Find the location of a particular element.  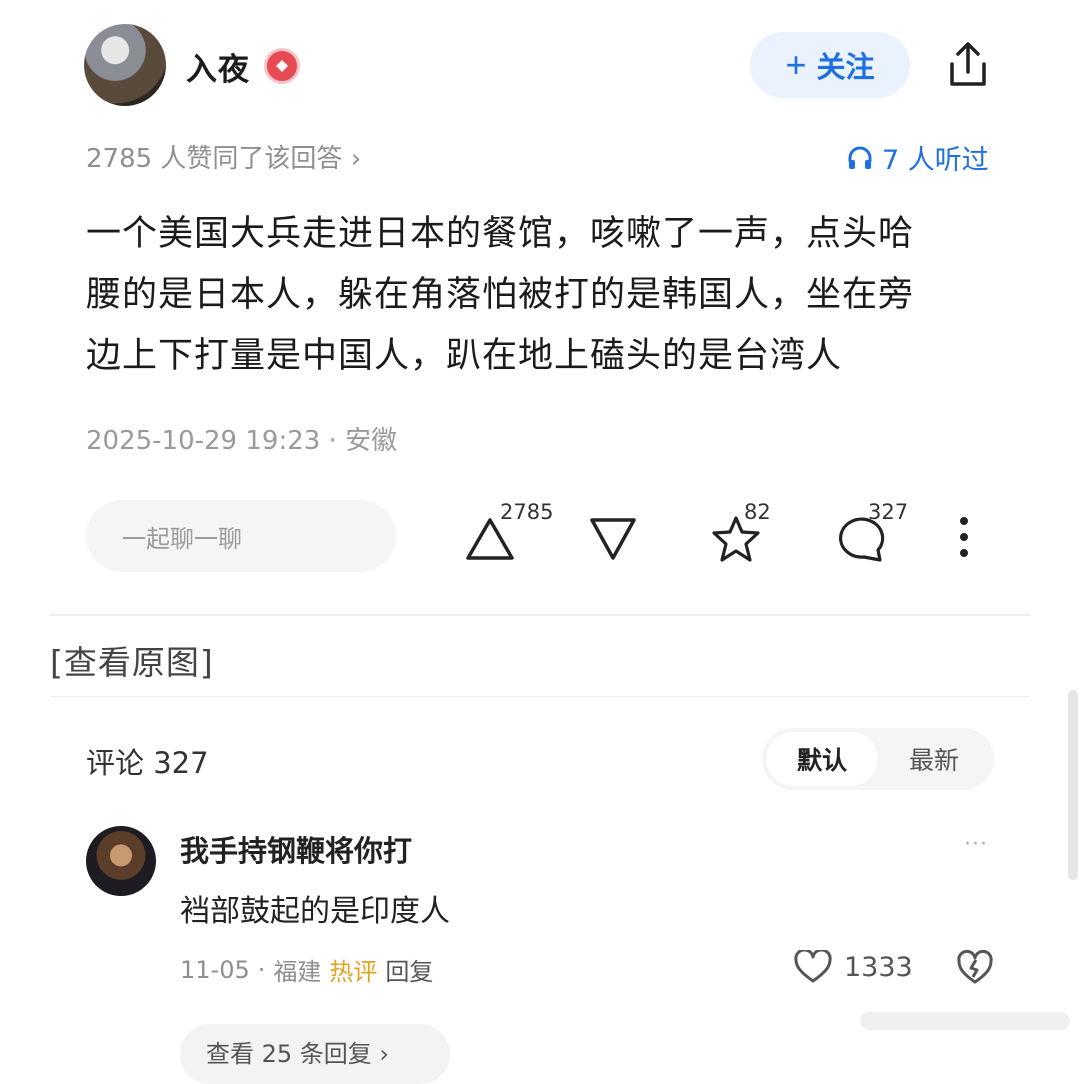

view-original-link: [查看原图] is located at coordinates (132, 660).